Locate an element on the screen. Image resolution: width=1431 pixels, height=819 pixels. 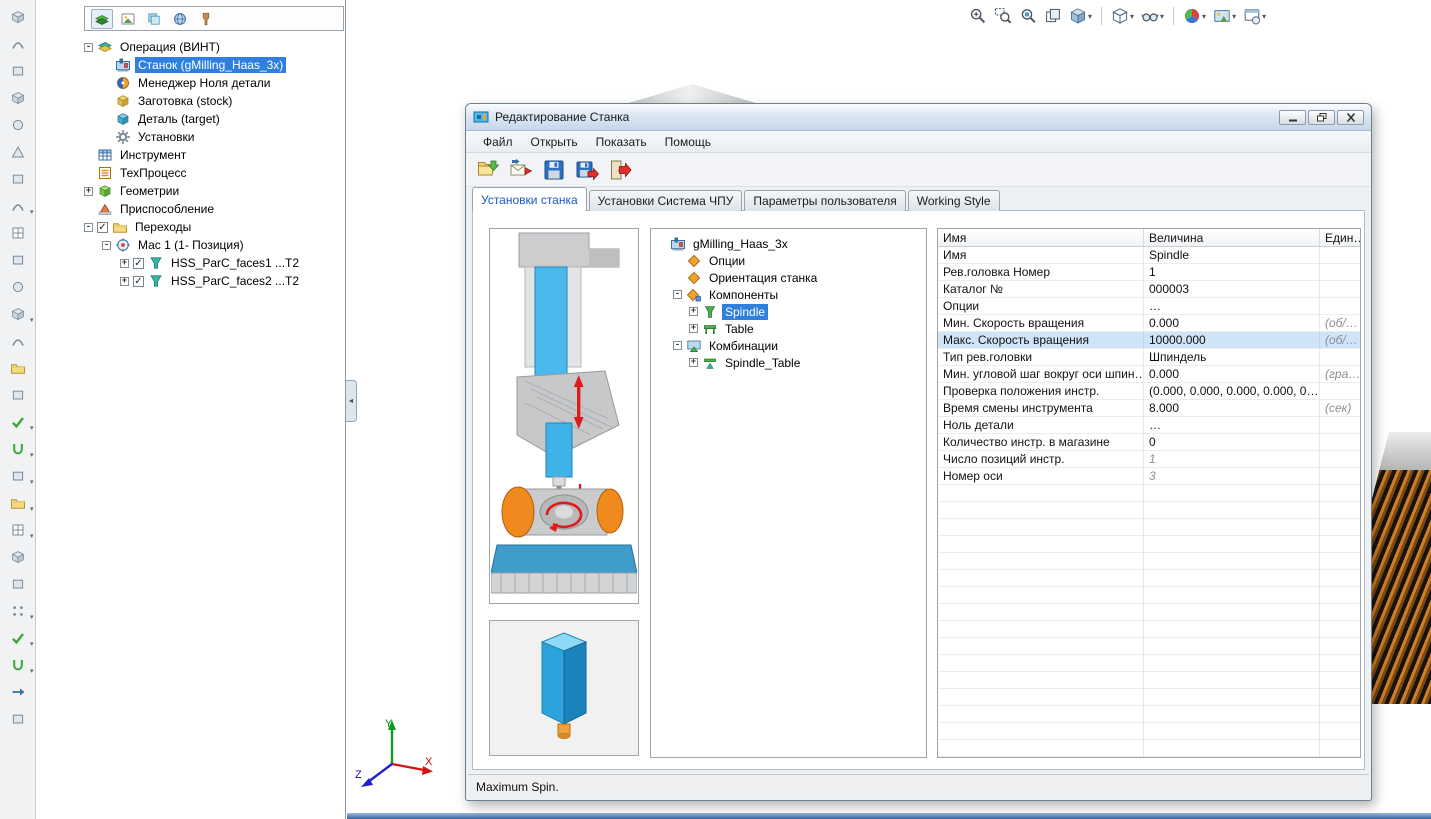
property-value: 1 is located at coordinates (1232, 272).